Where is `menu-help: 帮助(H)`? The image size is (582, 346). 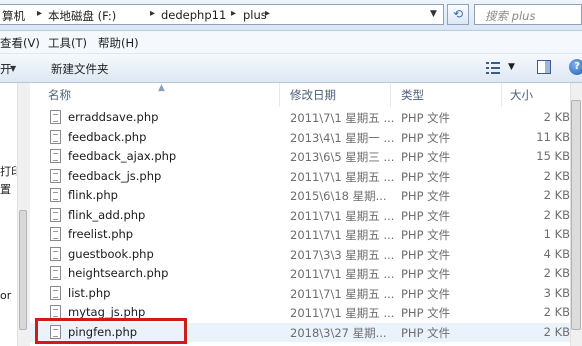 menu-help: 帮助(H) is located at coordinates (118, 43).